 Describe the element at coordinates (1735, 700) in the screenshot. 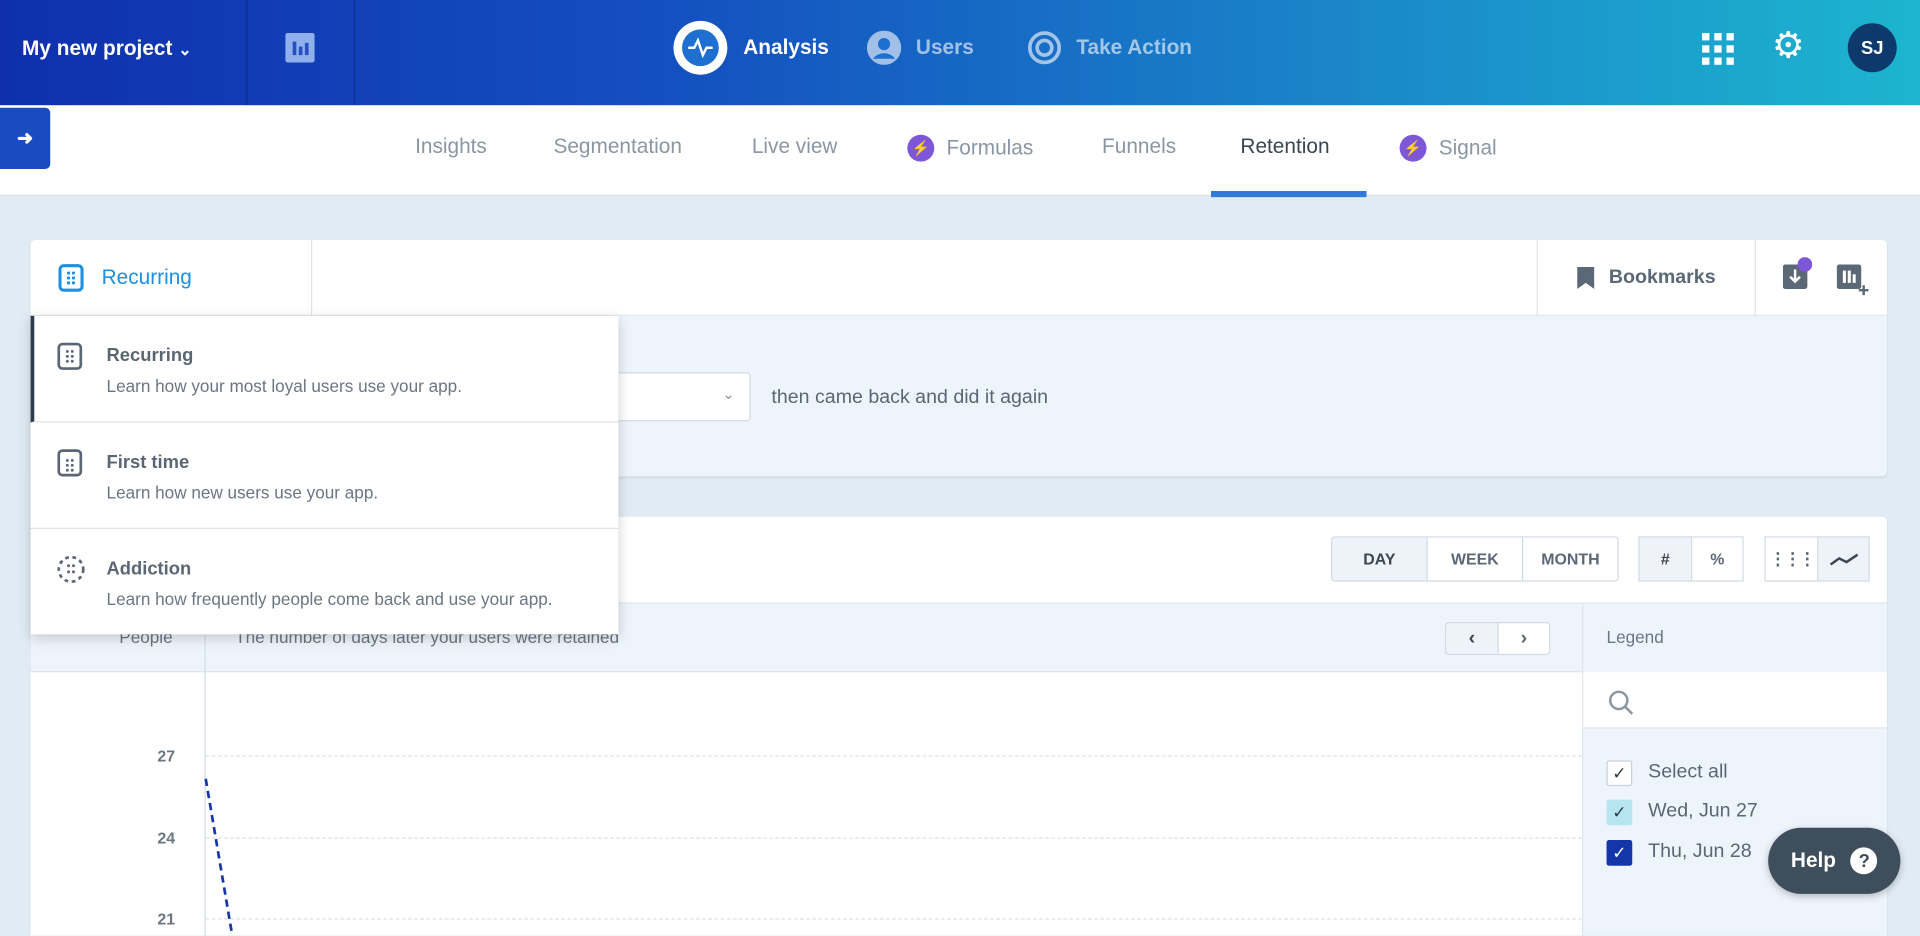

I see `legend-search-input` at that location.